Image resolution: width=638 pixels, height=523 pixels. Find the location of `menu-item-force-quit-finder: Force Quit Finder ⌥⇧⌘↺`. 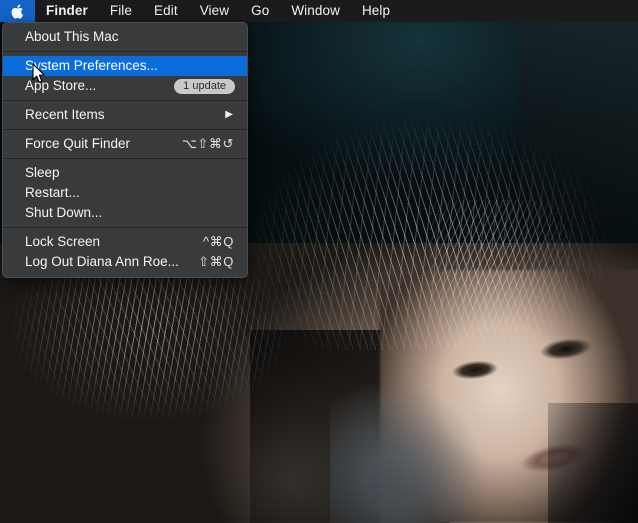

menu-item-force-quit-finder: Force Quit Finder ⌥⇧⌘↺ is located at coordinates (125, 144).